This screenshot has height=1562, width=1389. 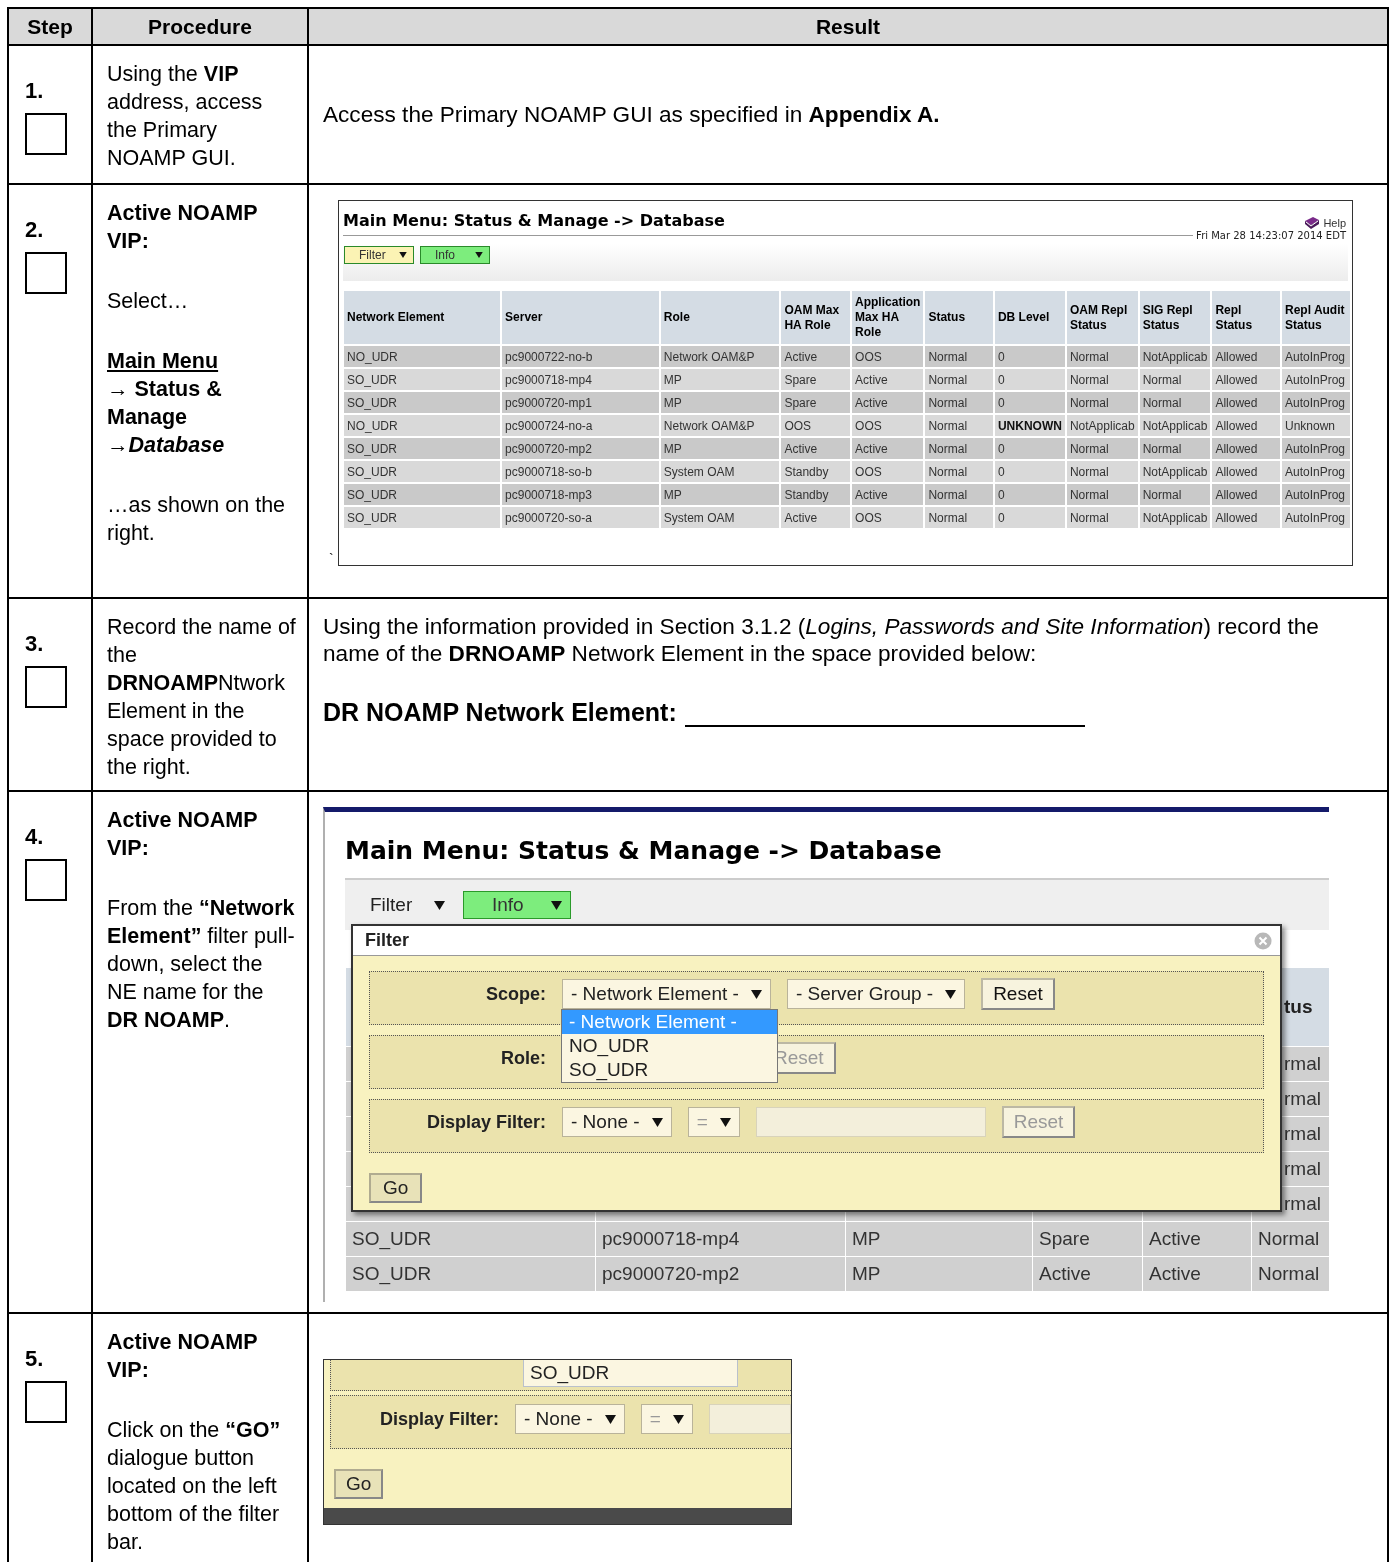 What do you see at coordinates (720, 517) in the screenshot?
I see `table-cell: System OAM` at bounding box center [720, 517].